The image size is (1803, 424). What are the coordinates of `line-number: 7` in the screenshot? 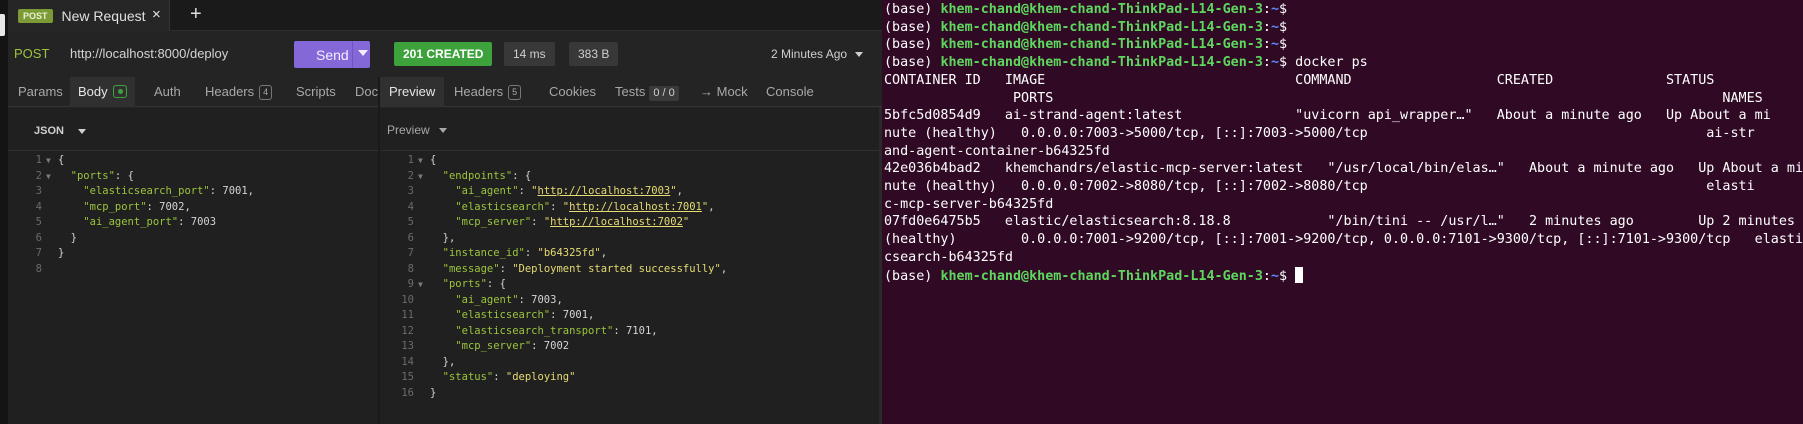 It's located at (410, 253).